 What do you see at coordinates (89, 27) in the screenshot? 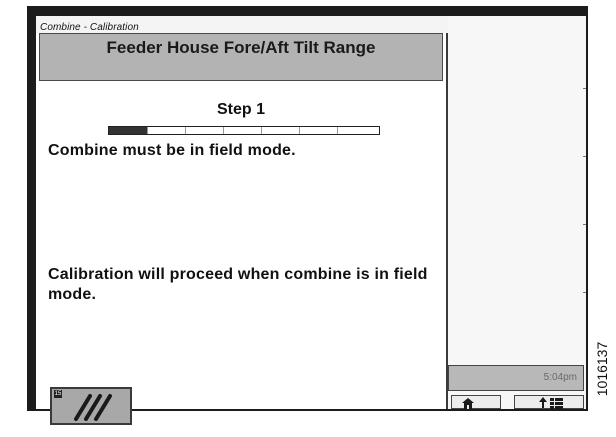
I see `screen-title: Combine - Calibration` at bounding box center [89, 27].